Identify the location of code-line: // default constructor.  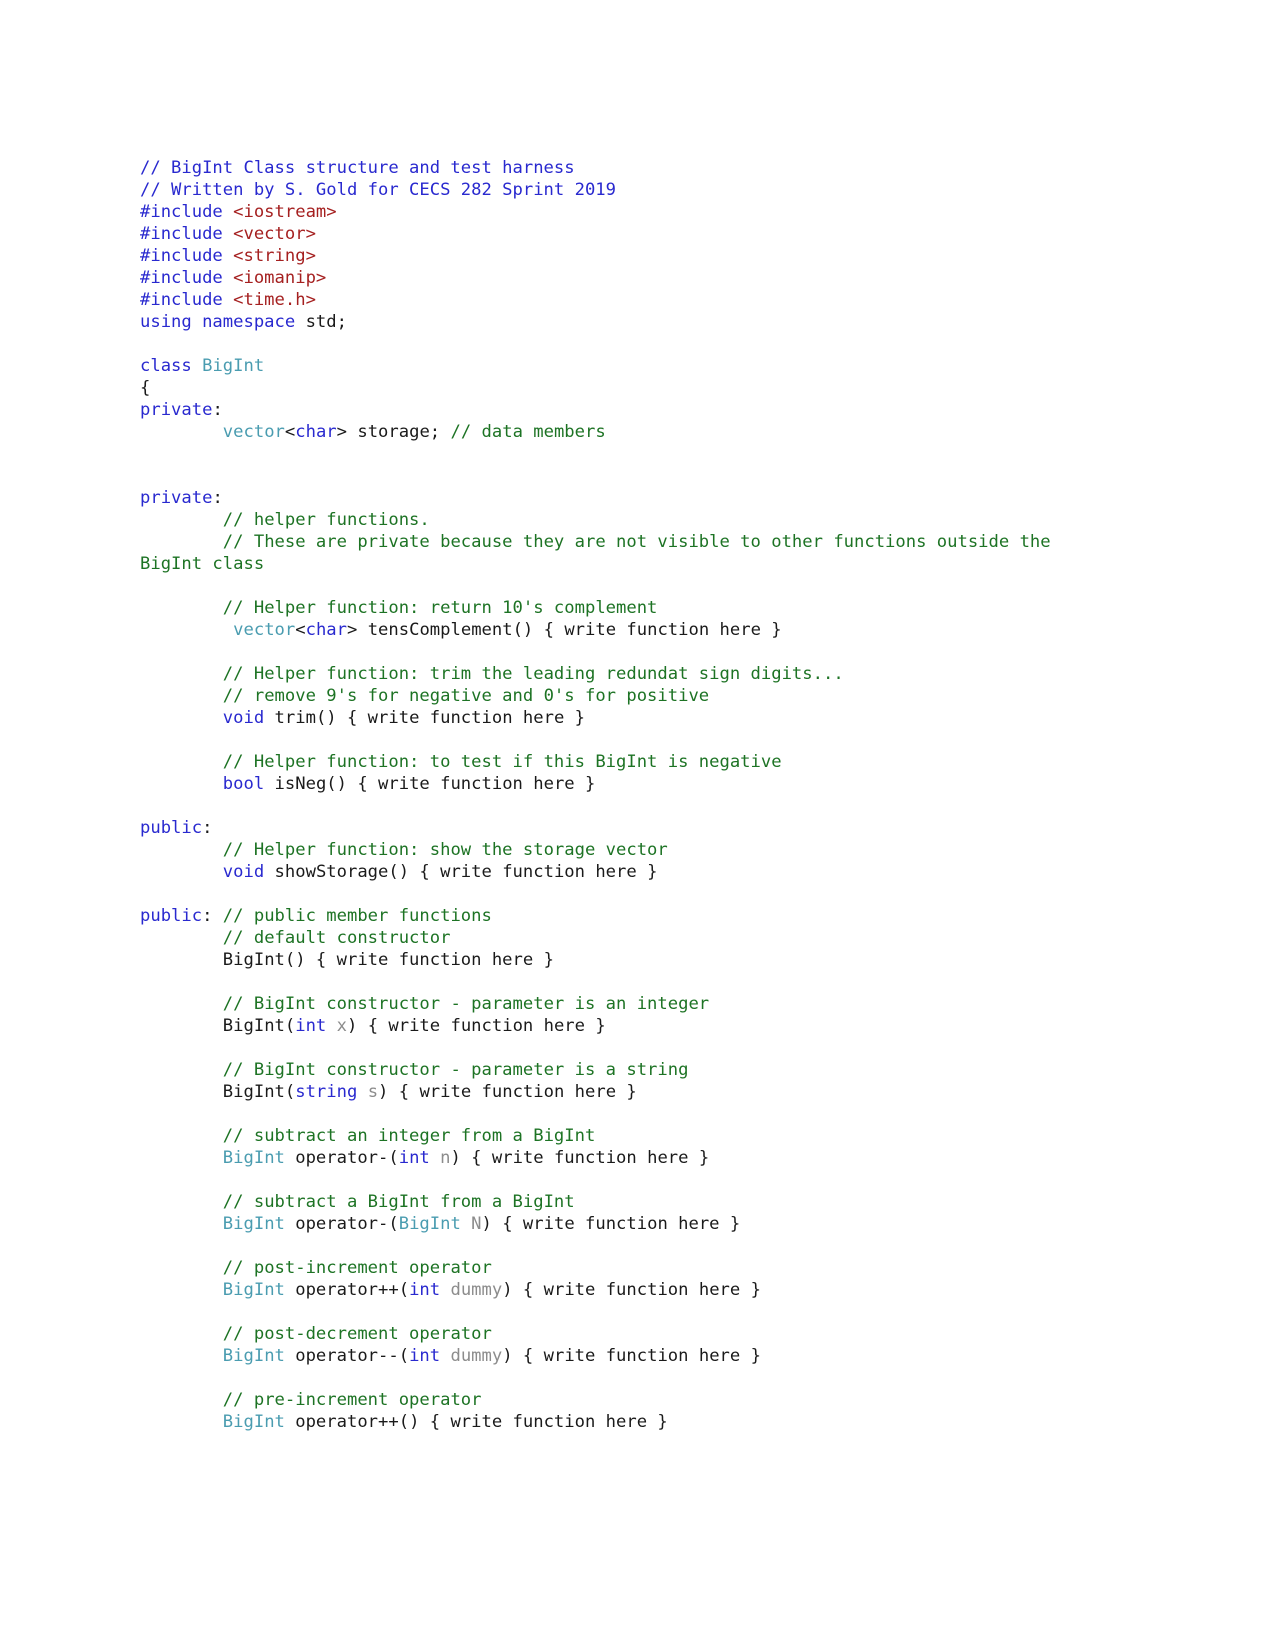
(607, 938).